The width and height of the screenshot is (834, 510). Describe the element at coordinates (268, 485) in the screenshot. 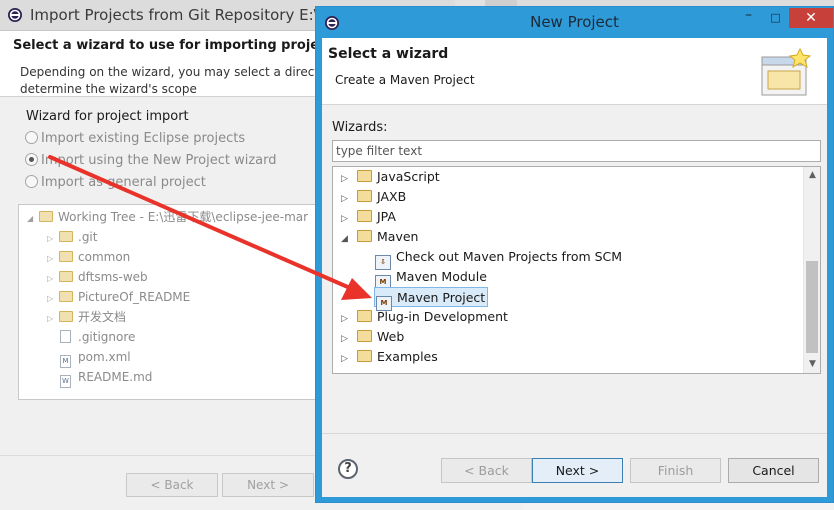

I see `import-next-button: Next >` at that location.